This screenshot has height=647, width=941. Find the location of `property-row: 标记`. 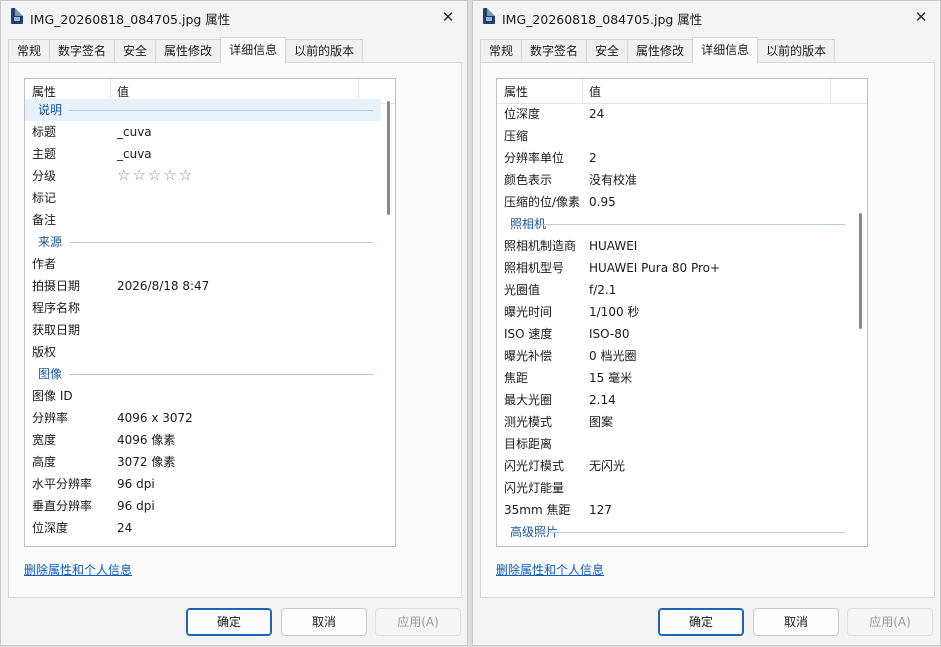

property-row: 标记 is located at coordinates (203, 198).